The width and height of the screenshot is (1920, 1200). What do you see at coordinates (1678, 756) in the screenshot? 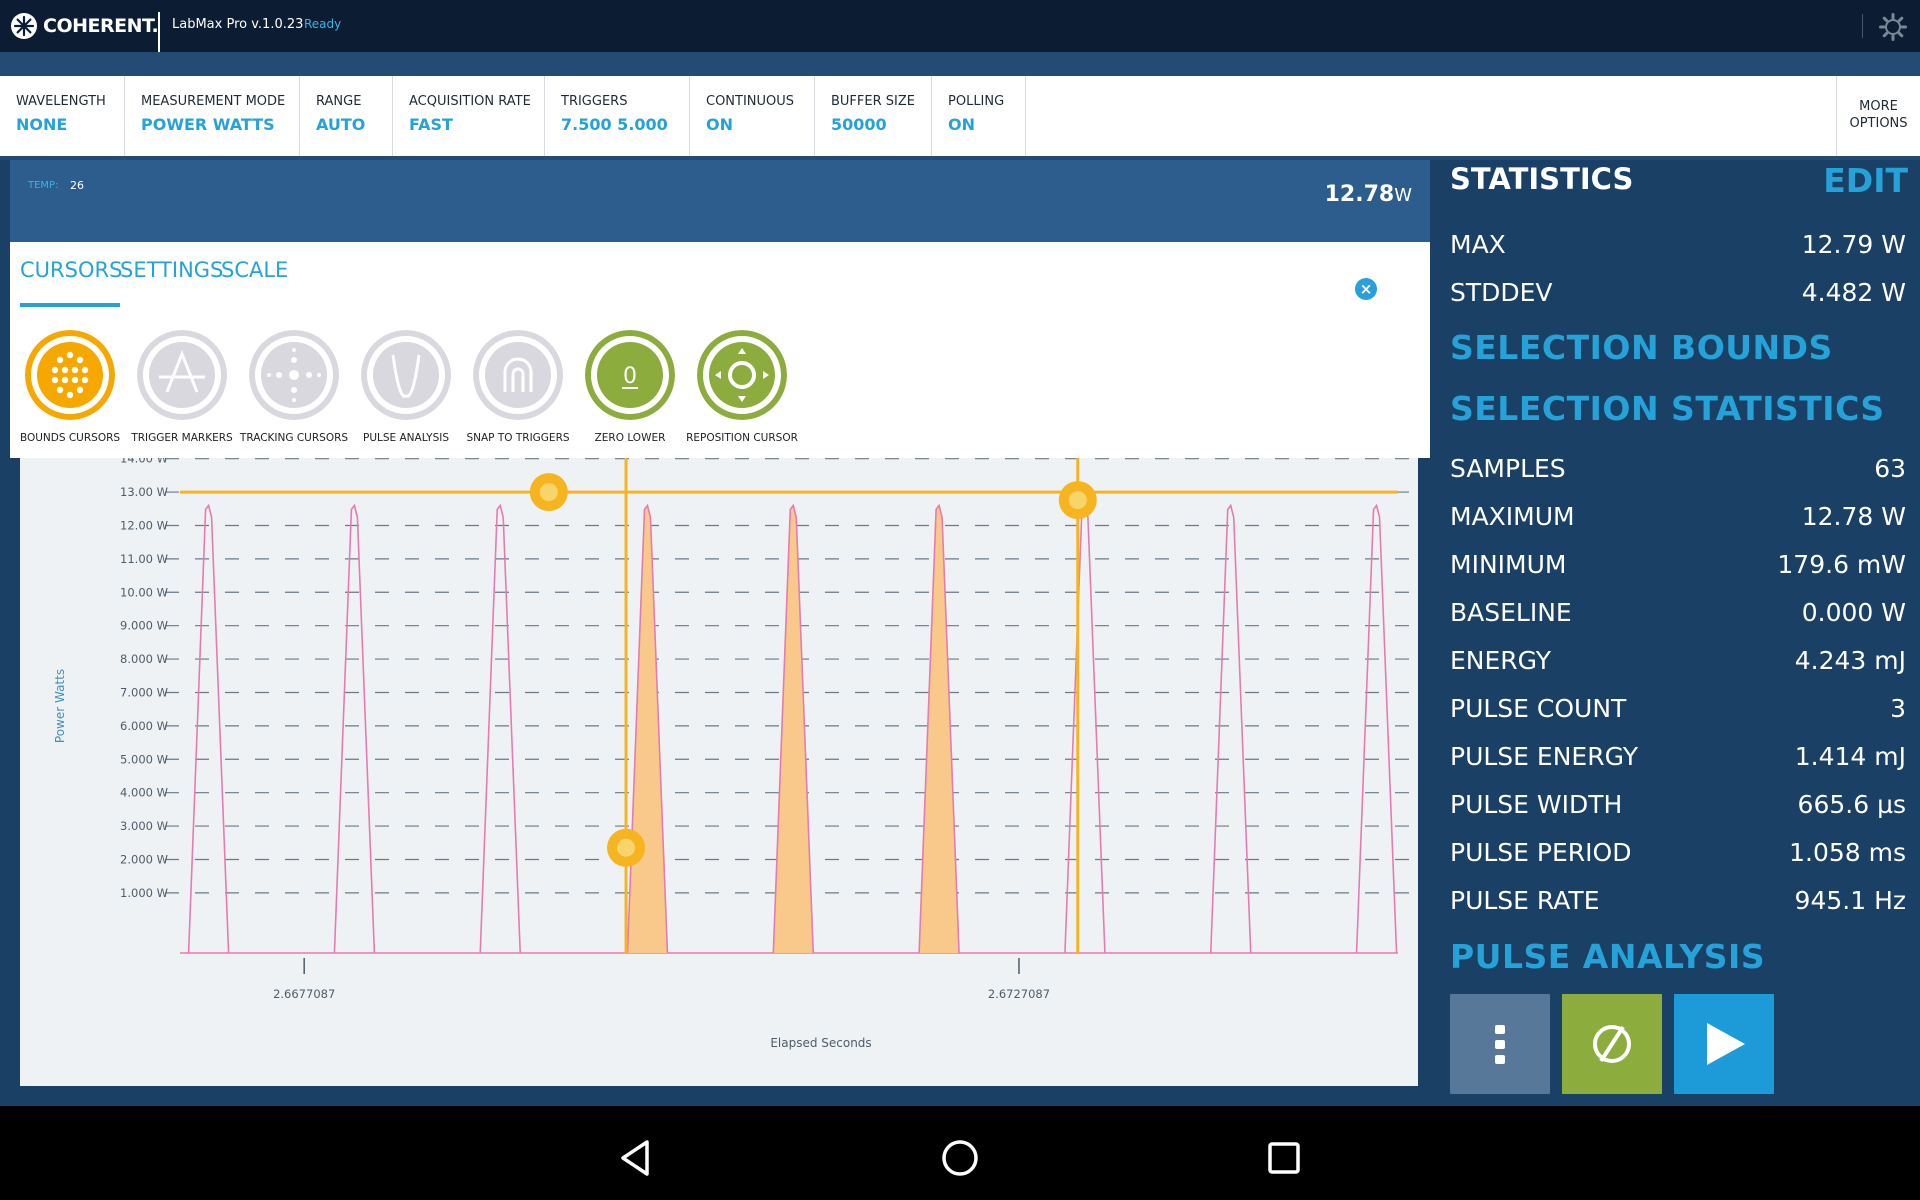
I see `stat-row-pulse-energy: PULSE ENERGY 1.414 mJ` at bounding box center [1678, 756].